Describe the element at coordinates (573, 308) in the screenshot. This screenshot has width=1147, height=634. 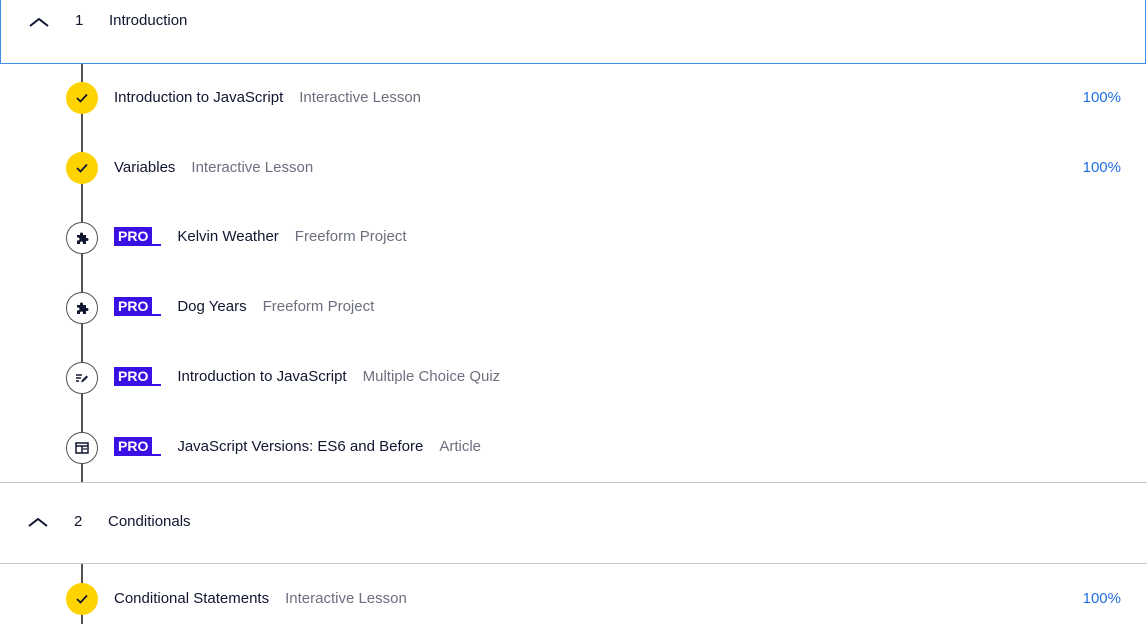
I see `list-item: PRO Dog Years Freeform Project` at that location.